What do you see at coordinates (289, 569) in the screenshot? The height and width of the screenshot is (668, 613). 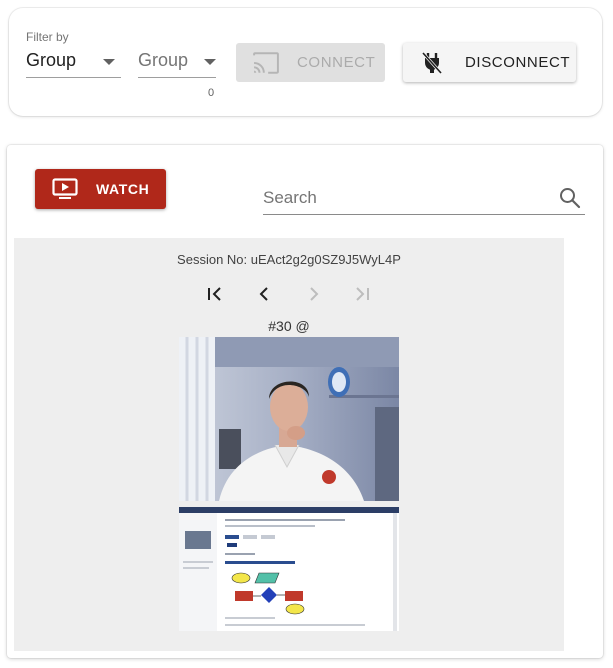 I see `screen-snapshot` at bounding box center [289, 569].